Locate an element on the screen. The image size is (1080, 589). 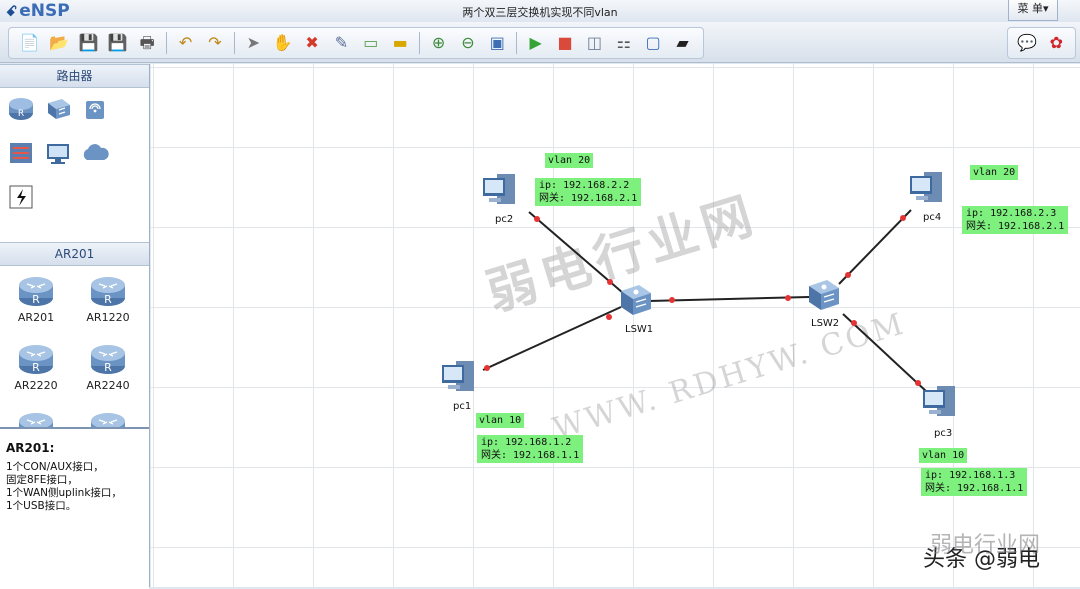
pc-category-icon is located at coordinates (58, 153).